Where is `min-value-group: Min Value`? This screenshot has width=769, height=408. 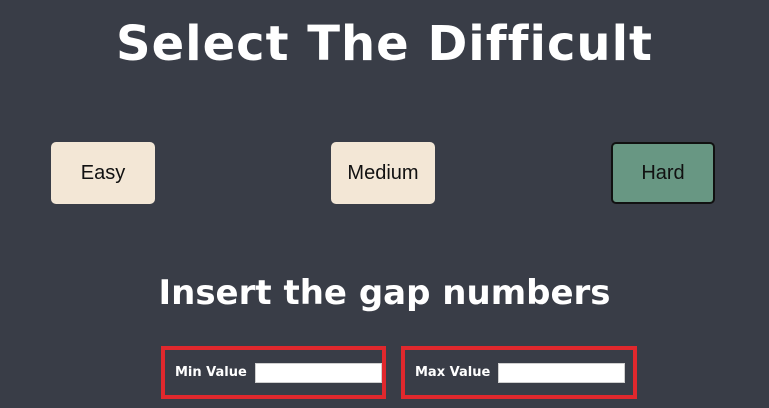 min-value-group: Min Value is located at coordinates (273, 372).